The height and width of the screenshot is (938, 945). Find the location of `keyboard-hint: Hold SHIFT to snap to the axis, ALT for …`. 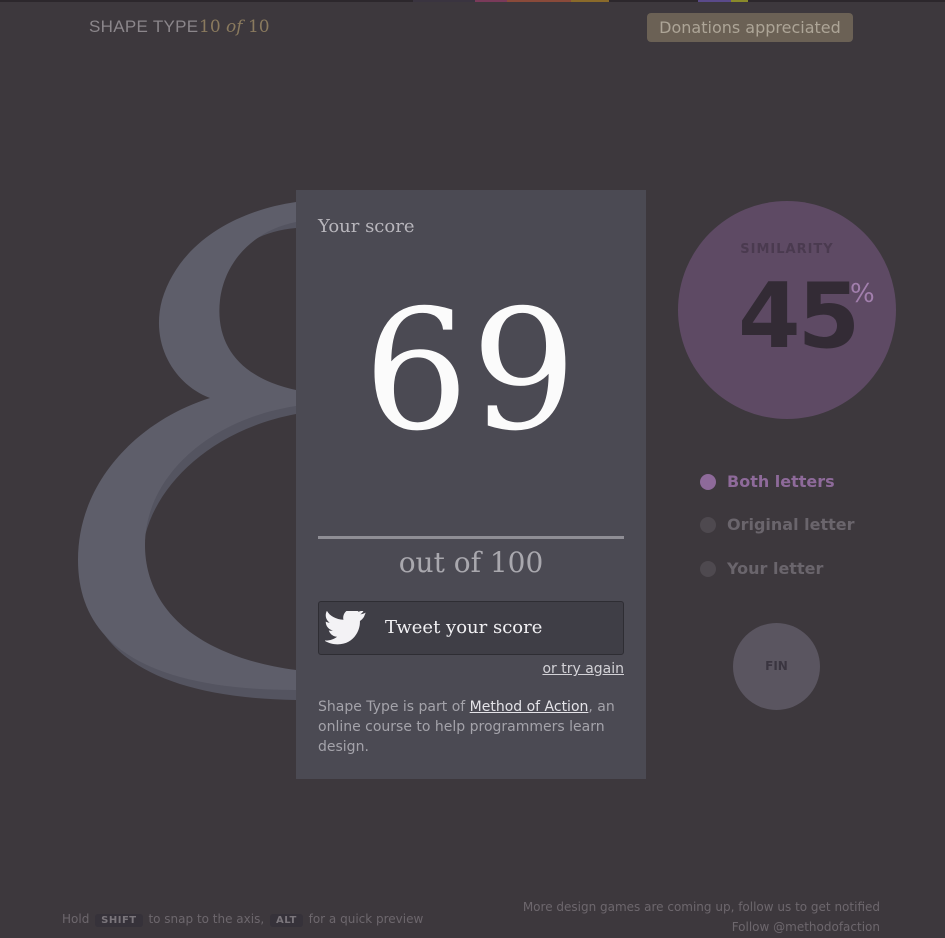

keyboard-hint: Hold SHIFT to snap to the axis, ALT for … is located at coordinates (242, 919).